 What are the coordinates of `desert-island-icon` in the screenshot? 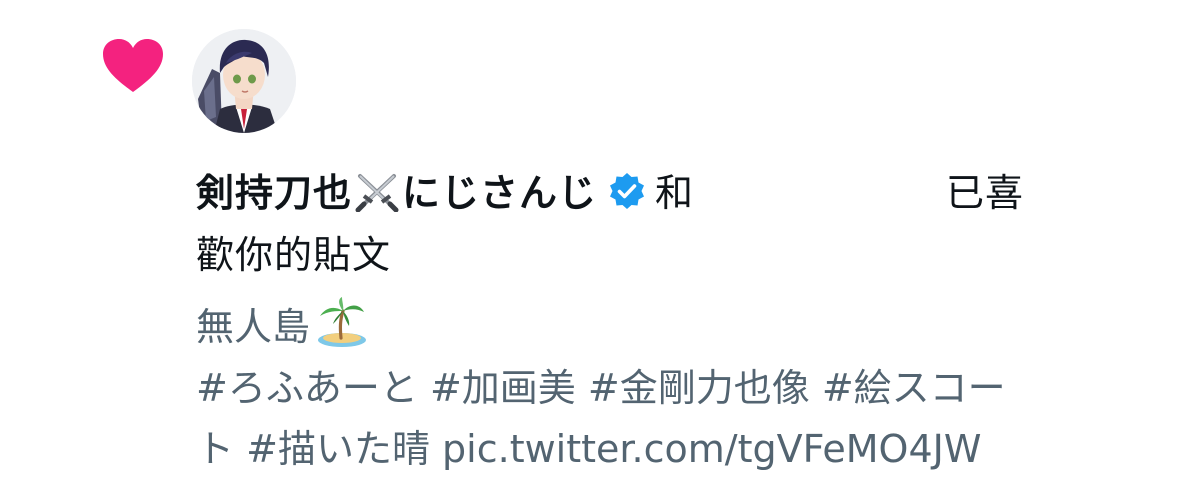 It's located at (342, 322).